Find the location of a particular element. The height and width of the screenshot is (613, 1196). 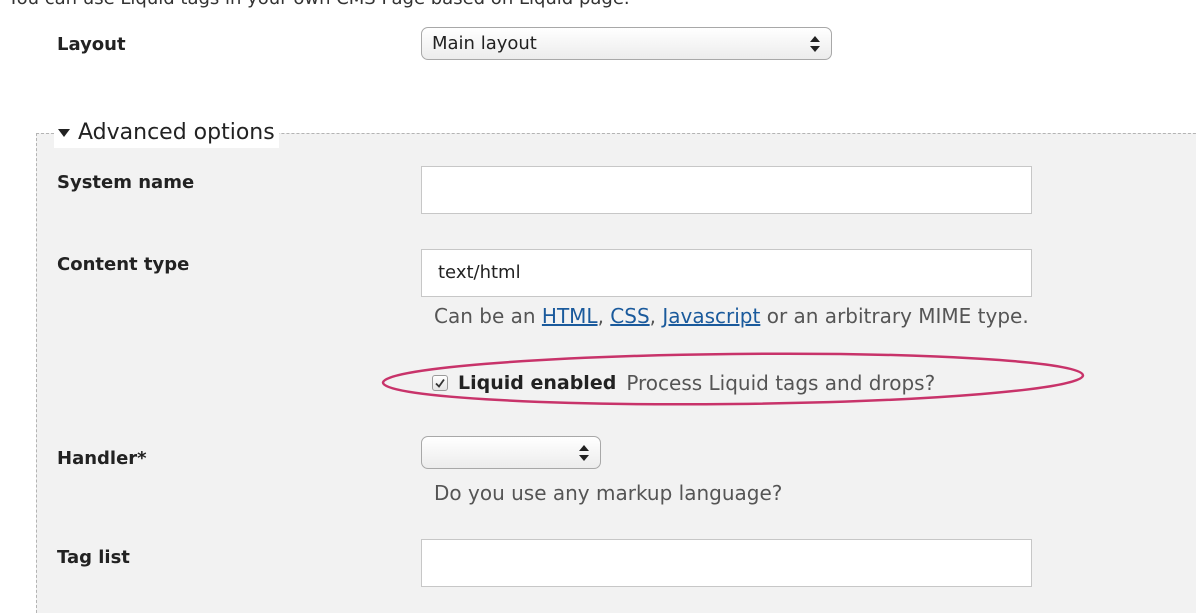

advanced-options-toggle: Advanced options is located at coordinates (166, 133).